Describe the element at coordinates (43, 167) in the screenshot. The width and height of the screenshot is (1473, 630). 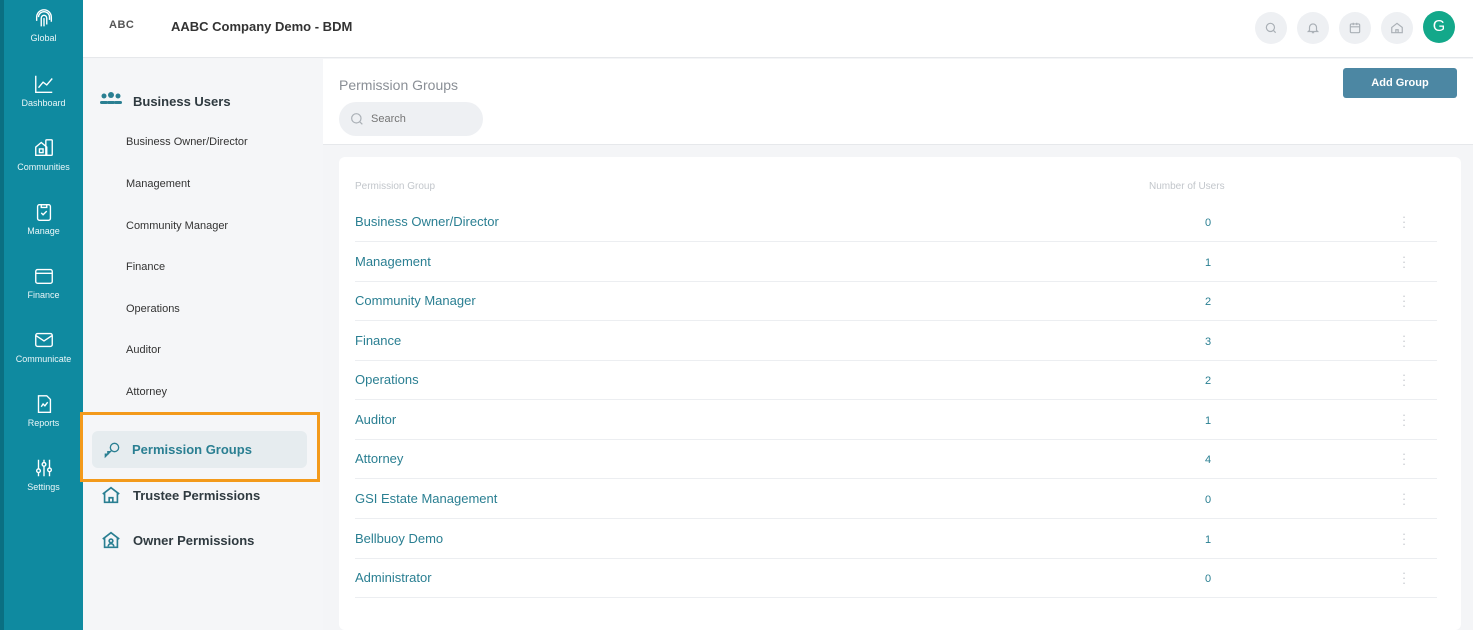
I see `rail-label: Communities` at that location.